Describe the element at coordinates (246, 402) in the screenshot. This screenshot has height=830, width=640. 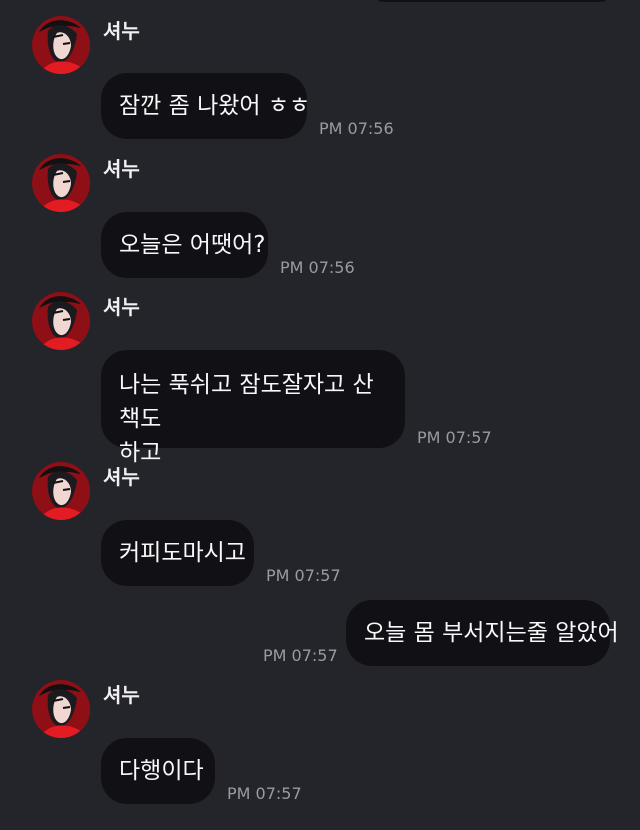
I see `message-line: 나는 푹쉬고 잠도잘자고 산책도` at that location.